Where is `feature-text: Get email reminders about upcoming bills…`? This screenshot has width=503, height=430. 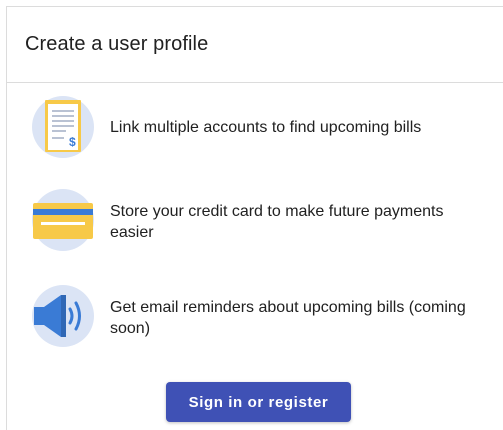
feature-text: Get email reminders about upcoming bills… is located at coordinates (288, 318).